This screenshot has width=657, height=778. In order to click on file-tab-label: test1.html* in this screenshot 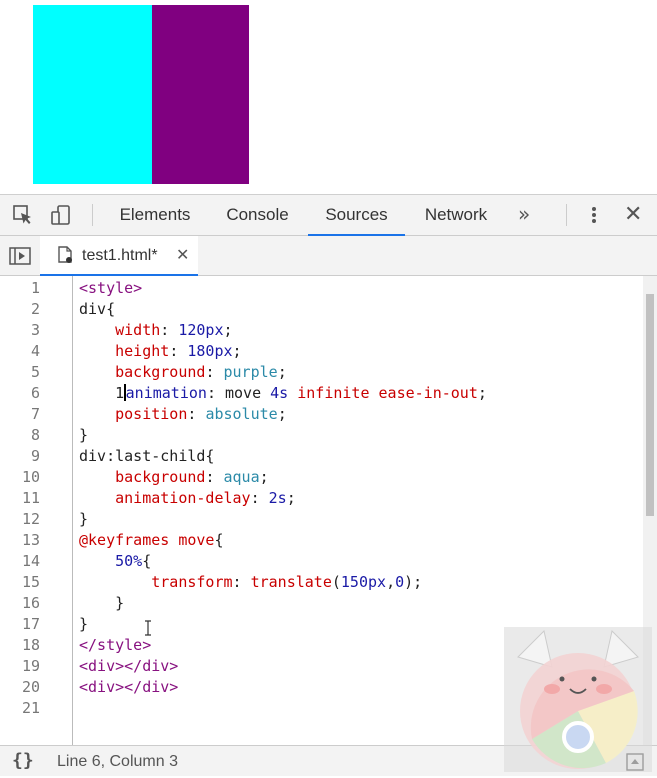, I will do `click(120, 255)`.